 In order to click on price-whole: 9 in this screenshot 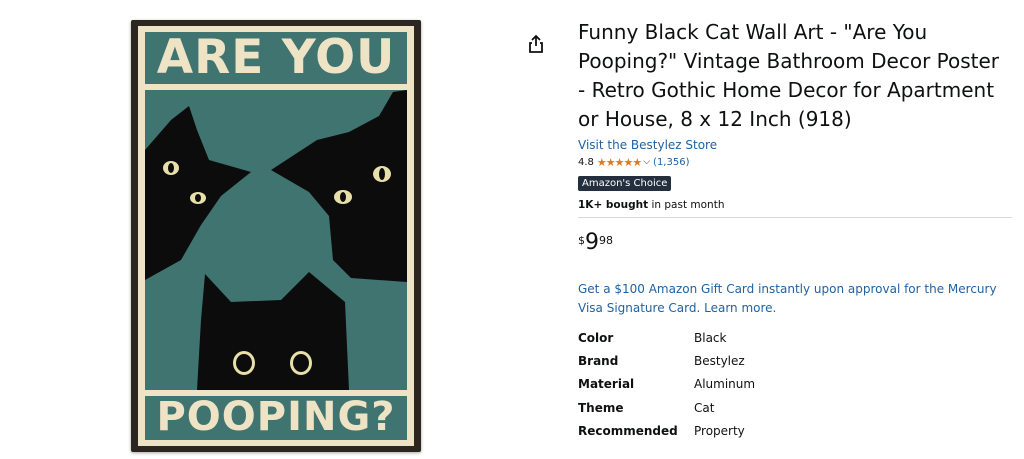, I will do `click(592, 242)`.